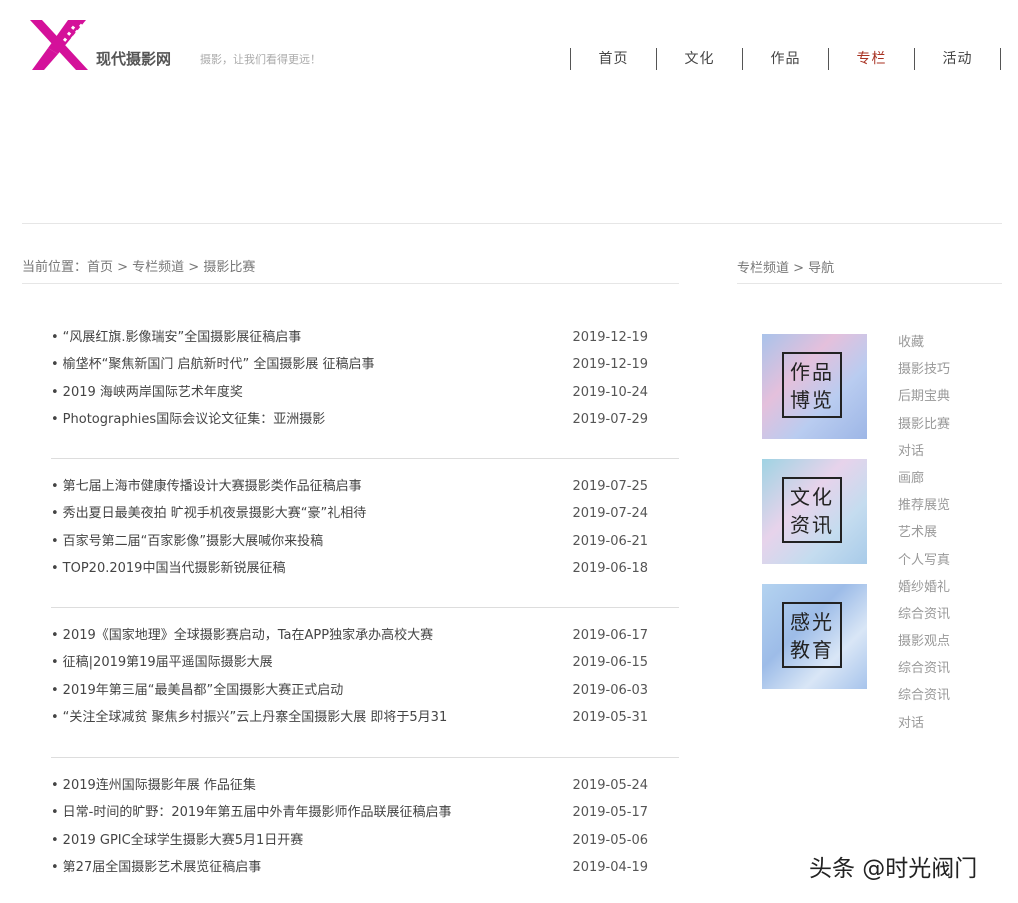 The height and width of the screenshot is (903, 1018). I want to click on article-title: • Photographies国际会议论文征集：亚洲摄影, so click(188, 419).